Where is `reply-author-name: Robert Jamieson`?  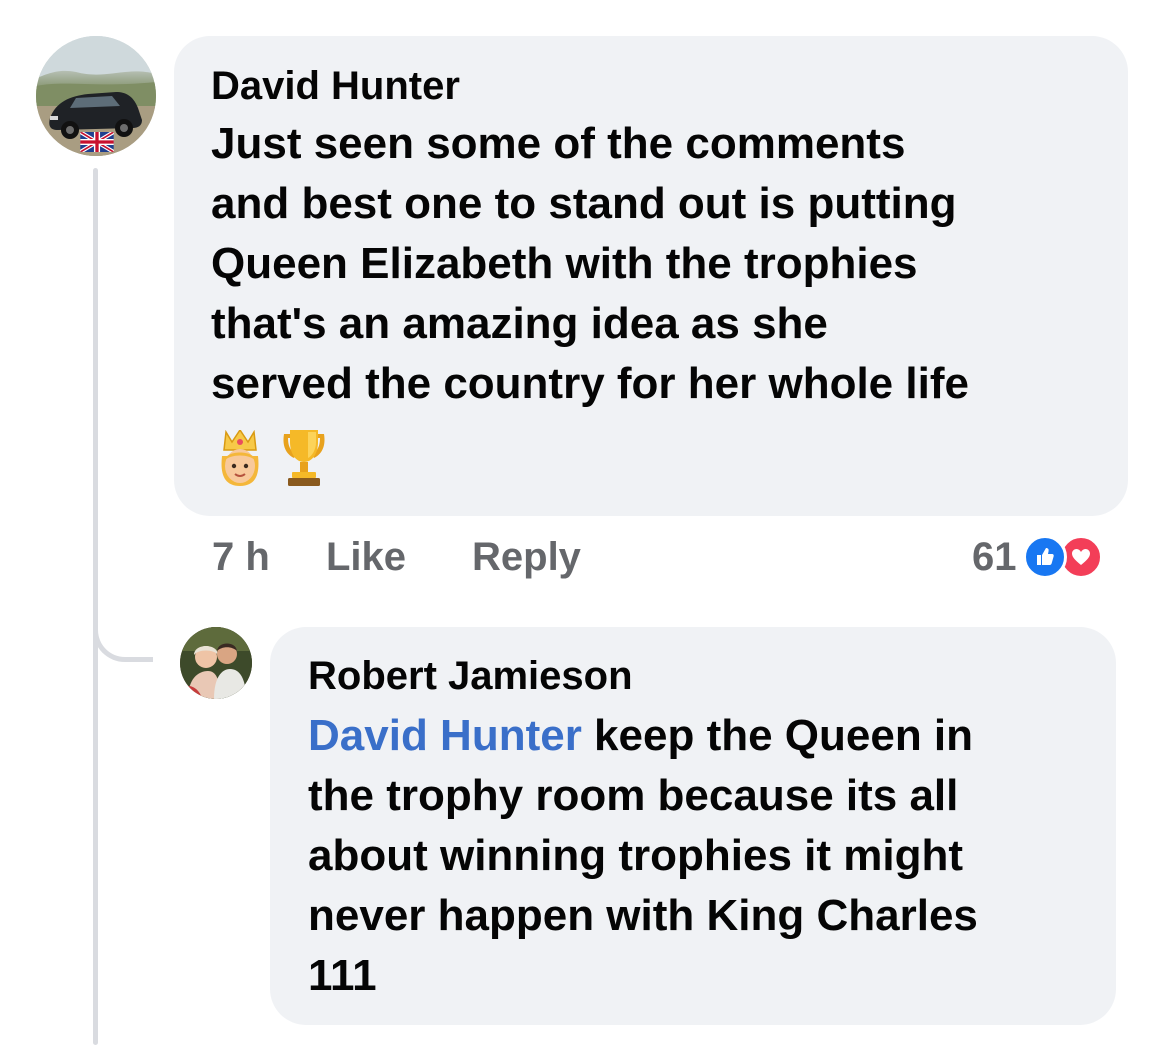
reply-author-name: Robert Jamieson is located at coordinates (470, 676).